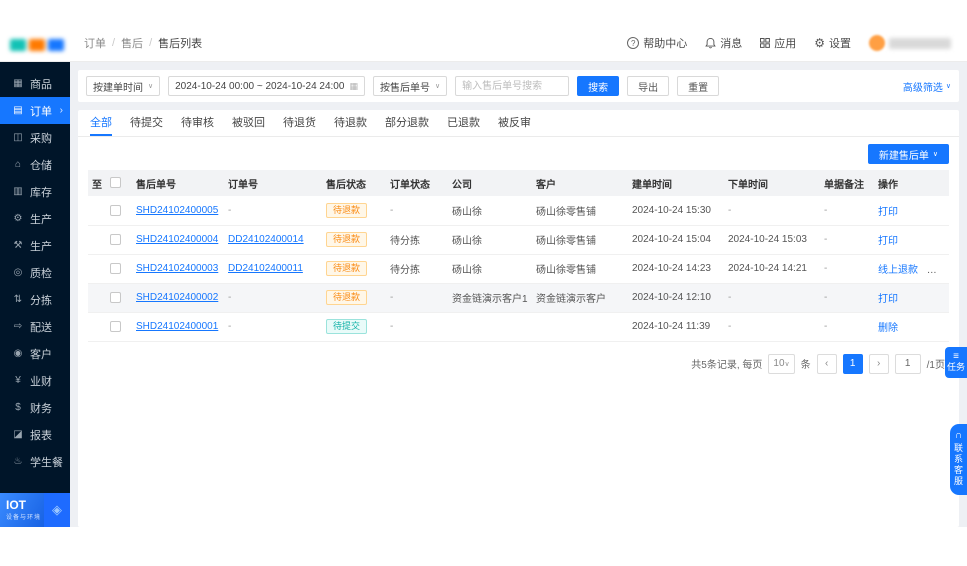  I want to click on created-time-cell: 2024-10-24 15:04, so click(676, 240).